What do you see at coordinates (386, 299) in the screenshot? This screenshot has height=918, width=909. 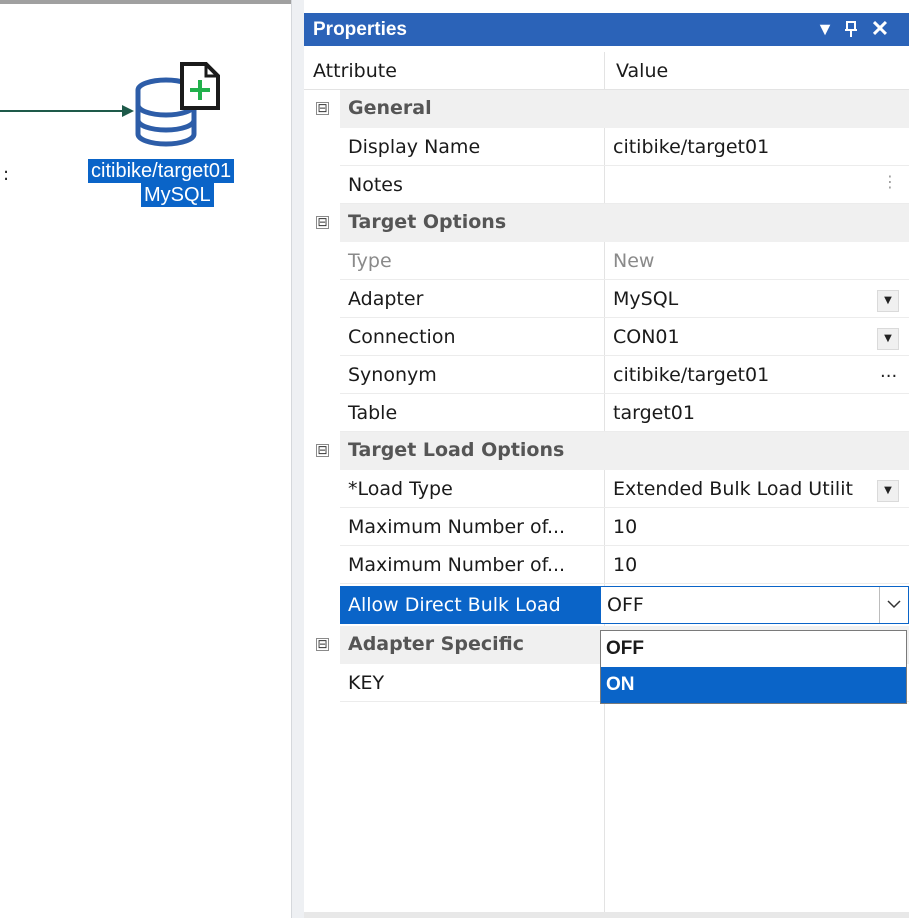 I see `attr-label: Adapter` at bounding box center [386, 299].